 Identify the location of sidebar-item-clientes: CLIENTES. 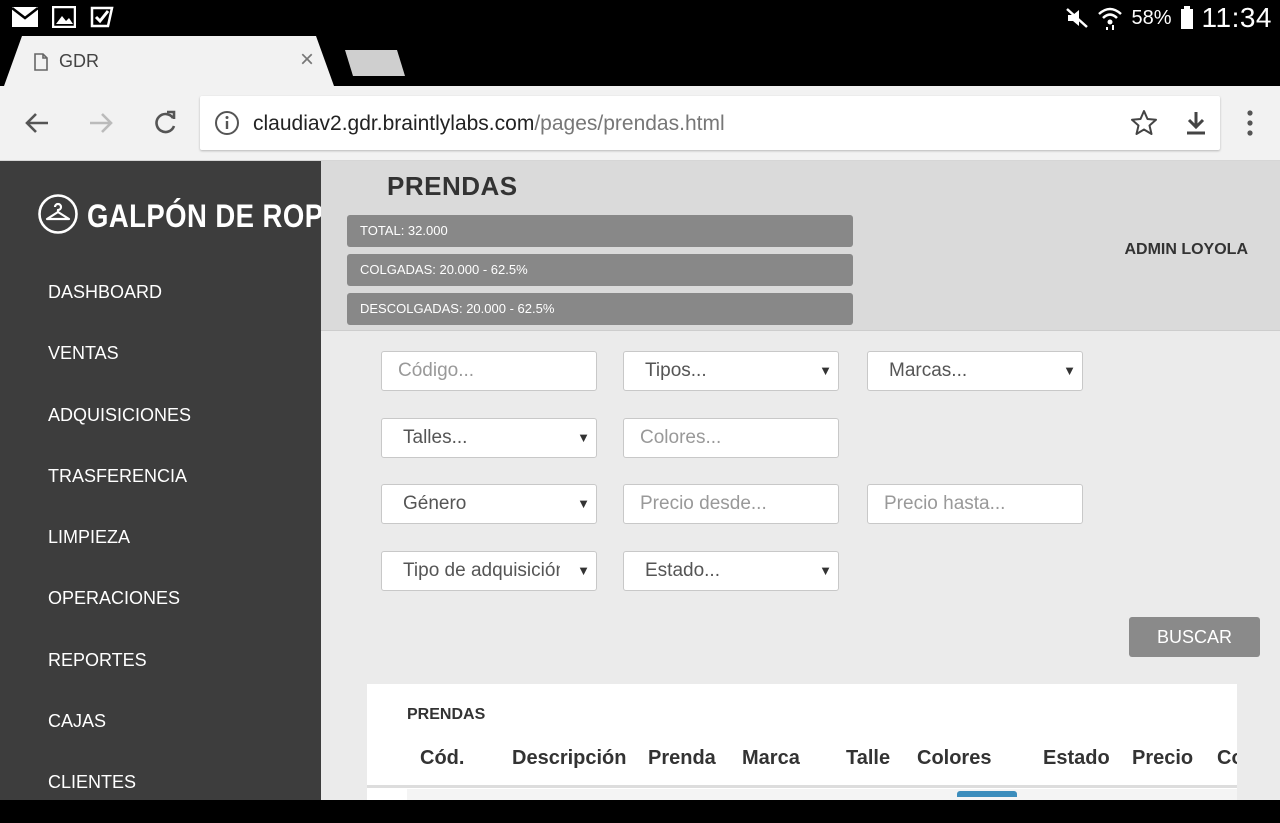
(119, 791).